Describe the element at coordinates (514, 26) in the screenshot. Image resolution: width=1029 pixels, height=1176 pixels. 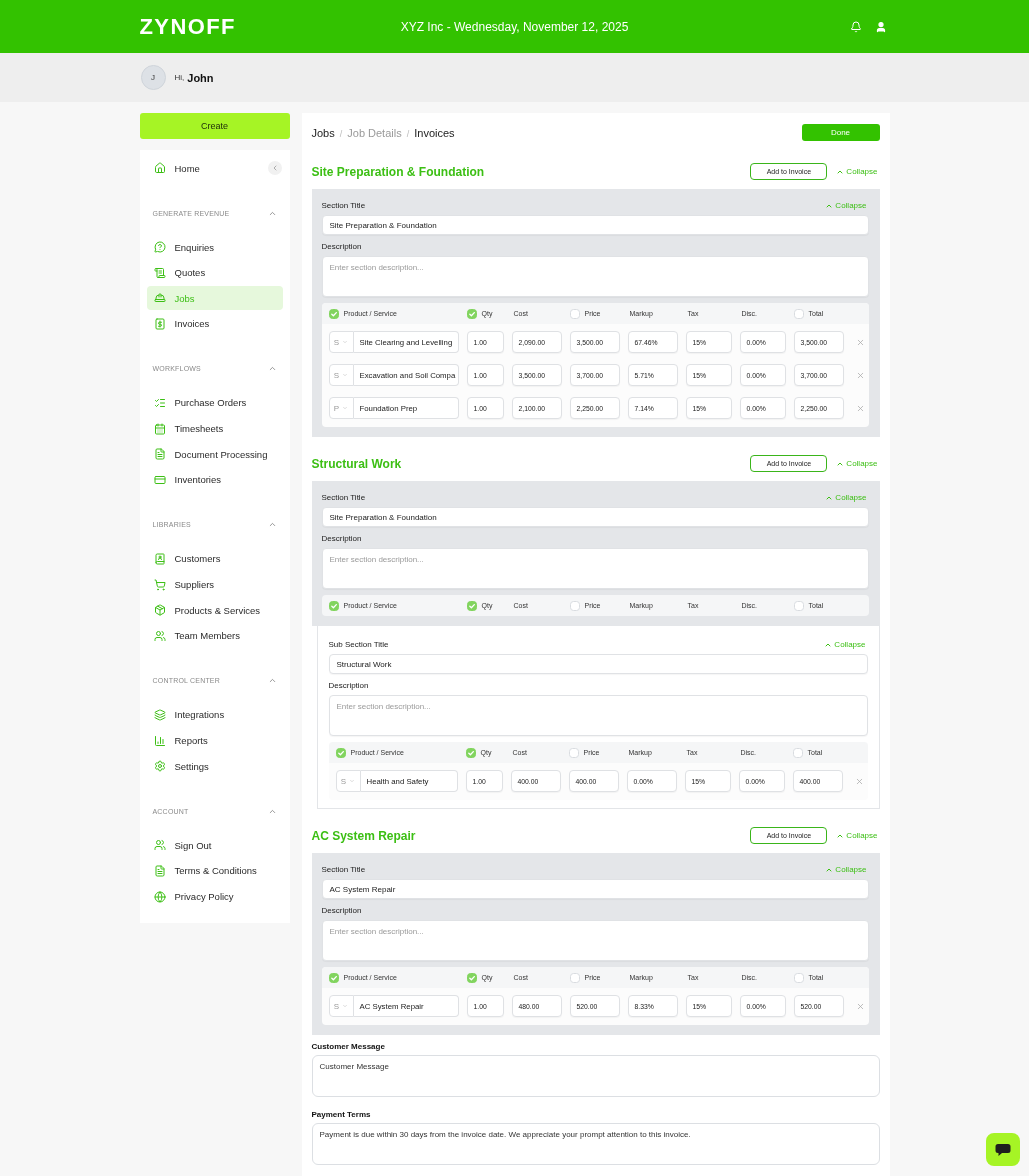
I see `header-title: XYZ Inc - Wednesday, November 12, 2025` at that location.